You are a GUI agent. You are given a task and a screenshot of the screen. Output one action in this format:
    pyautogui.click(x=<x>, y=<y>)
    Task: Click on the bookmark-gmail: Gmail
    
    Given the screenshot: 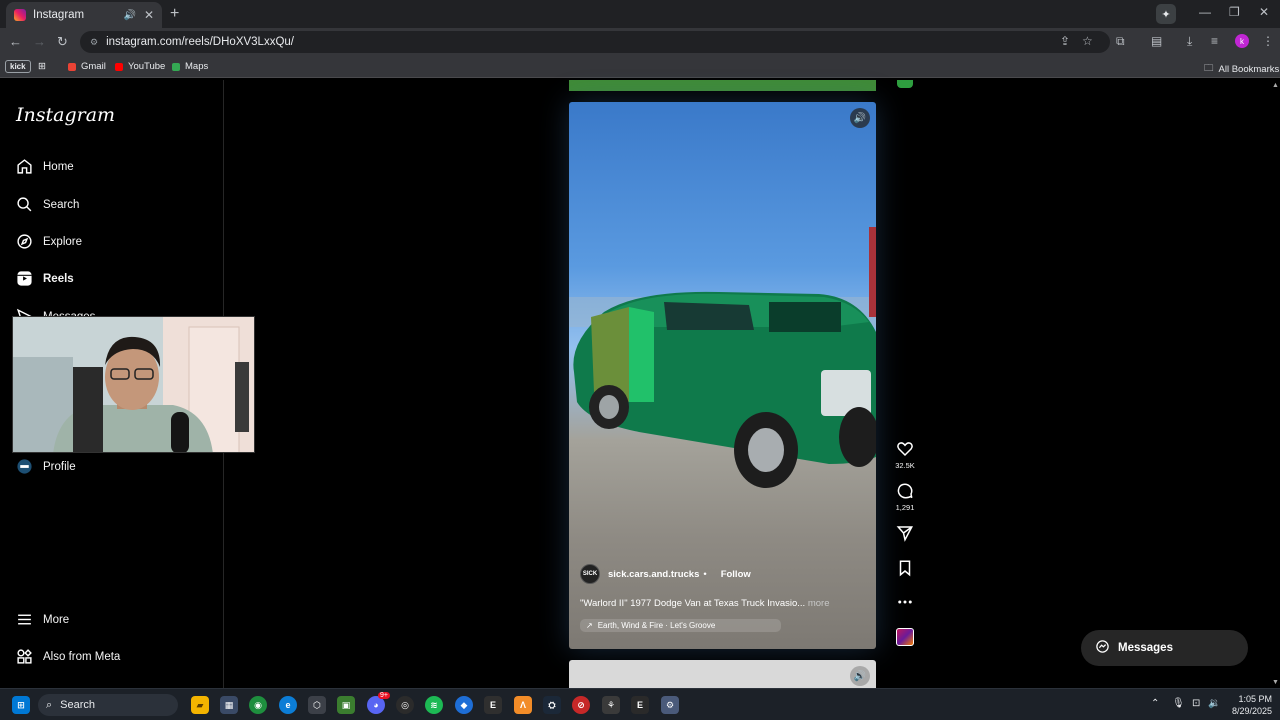 What is the action you would take?
    pyautogui.click(x=87, y=66)
    